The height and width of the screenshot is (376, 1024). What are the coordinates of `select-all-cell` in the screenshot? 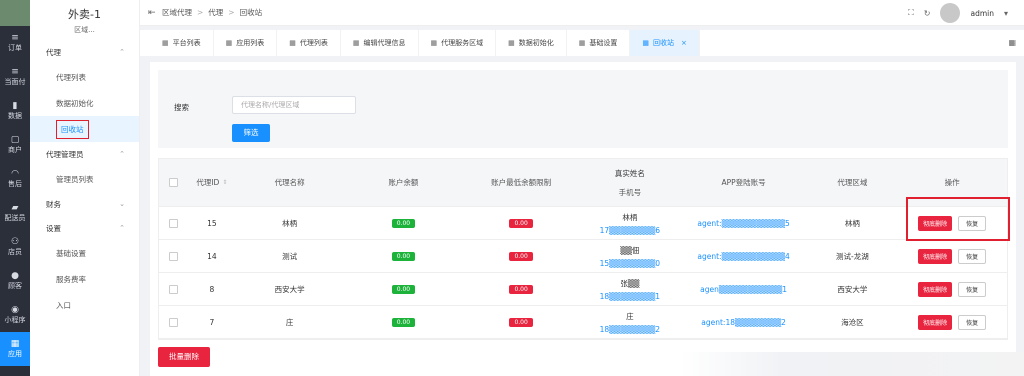 It's located at (174, 182).